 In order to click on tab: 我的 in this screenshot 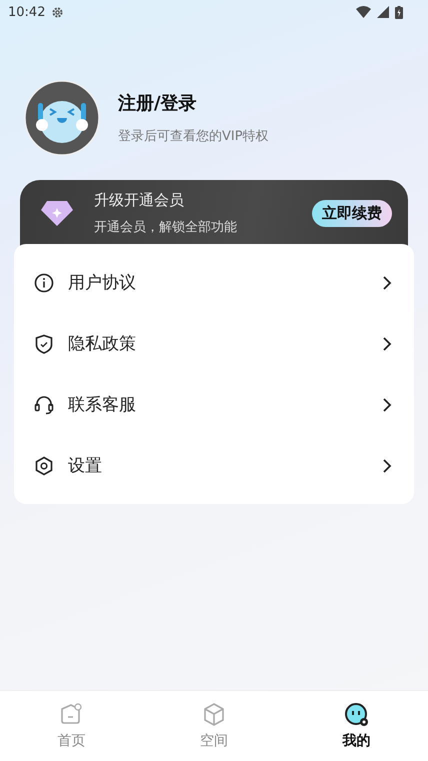, I will do `click(356, 726)`.